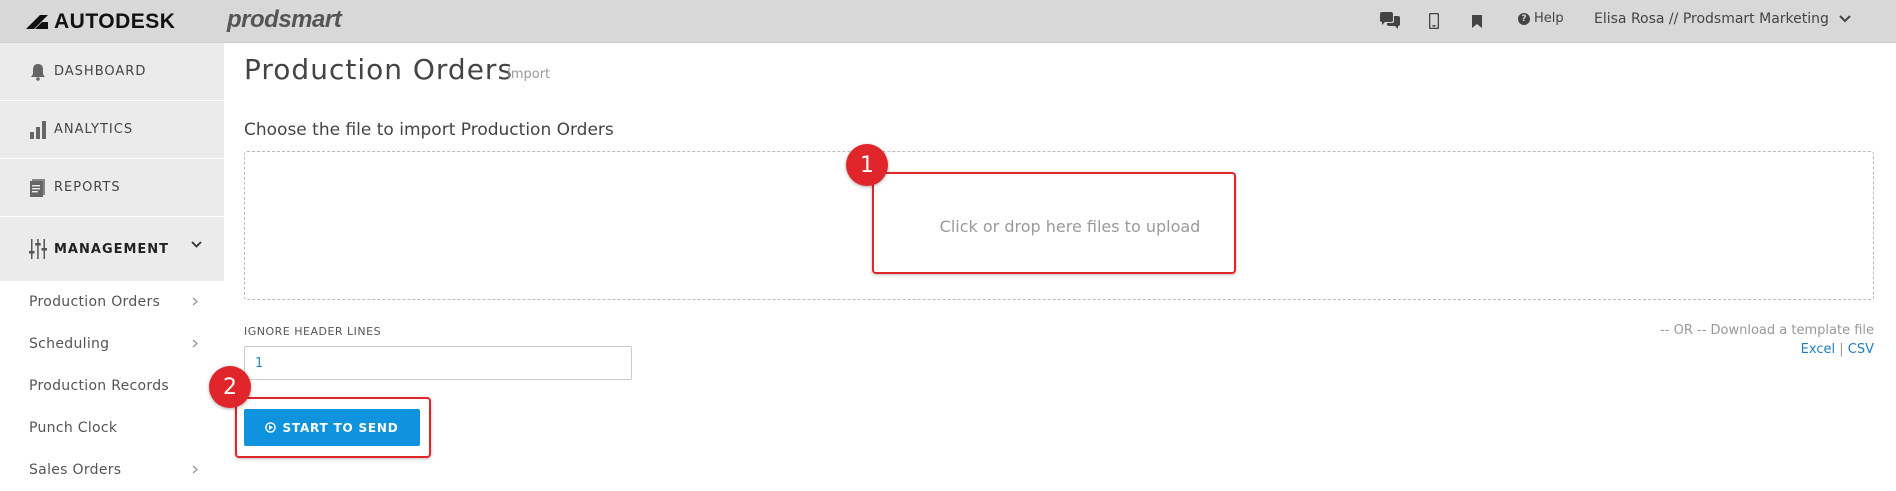  I want to click on user-menu: Elisa Rosa // Prodsmart Marketing, so click(1722, 19).